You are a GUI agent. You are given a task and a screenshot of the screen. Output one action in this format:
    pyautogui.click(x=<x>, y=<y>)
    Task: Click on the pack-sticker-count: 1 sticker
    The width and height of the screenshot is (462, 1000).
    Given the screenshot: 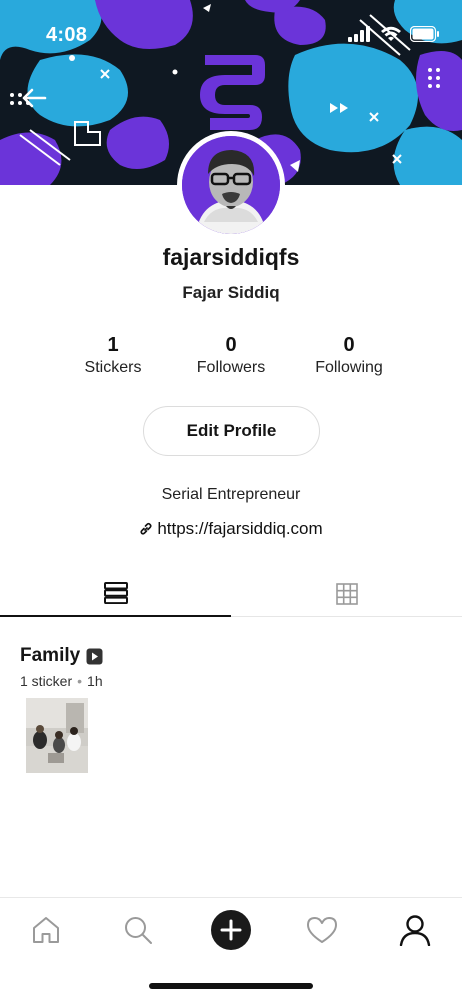 What is the action you would take?
    pyautogui.click(x=46, y=681)
    